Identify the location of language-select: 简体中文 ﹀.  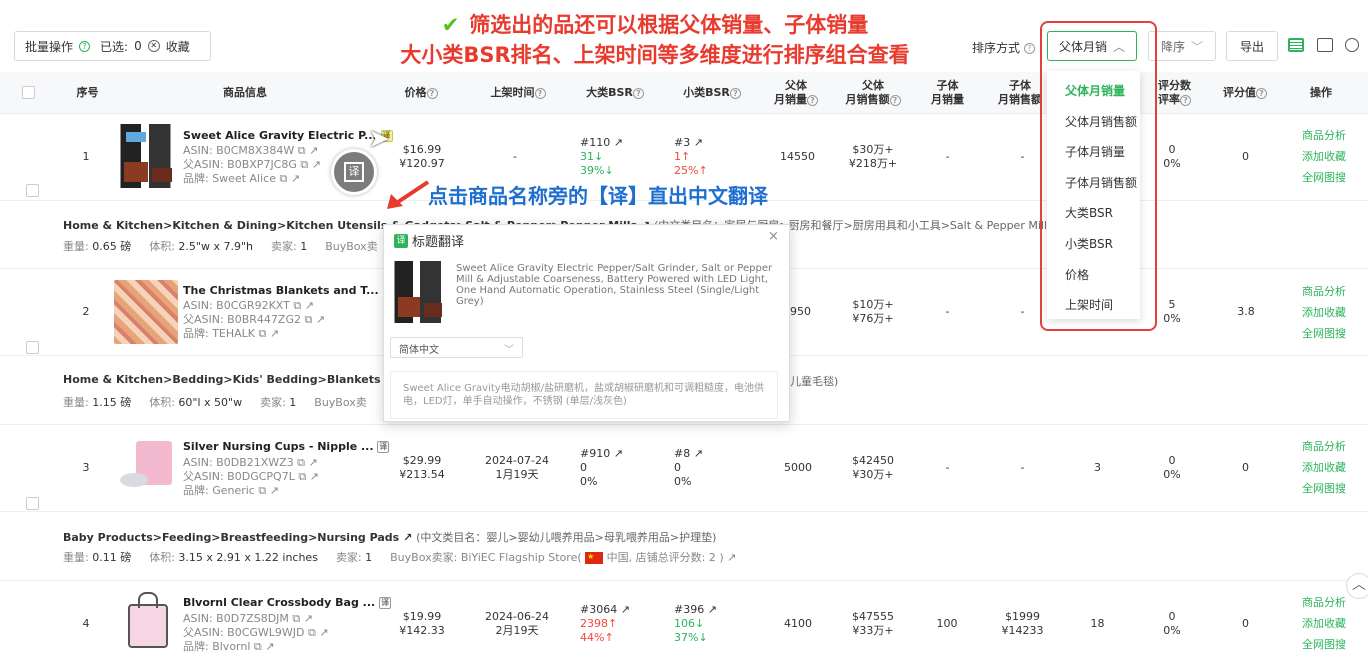
(456, 347).